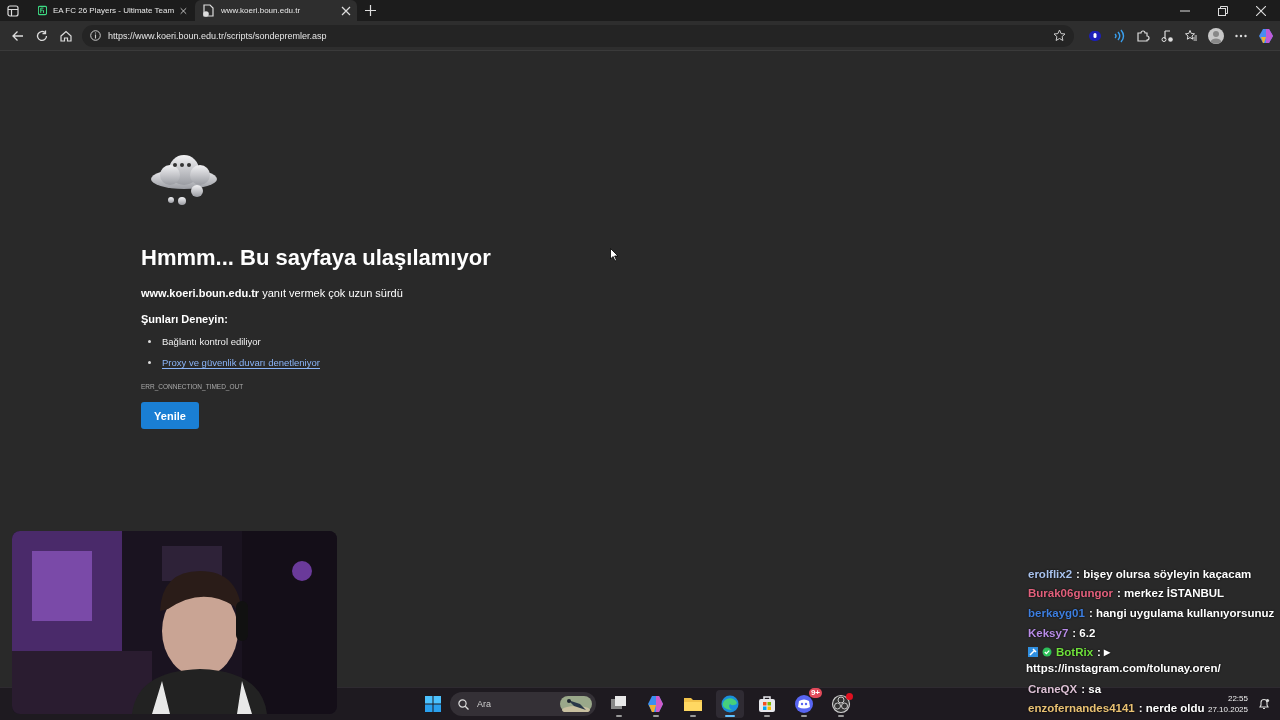  I want to click on verified-badge-icon, so click(1047, 652).